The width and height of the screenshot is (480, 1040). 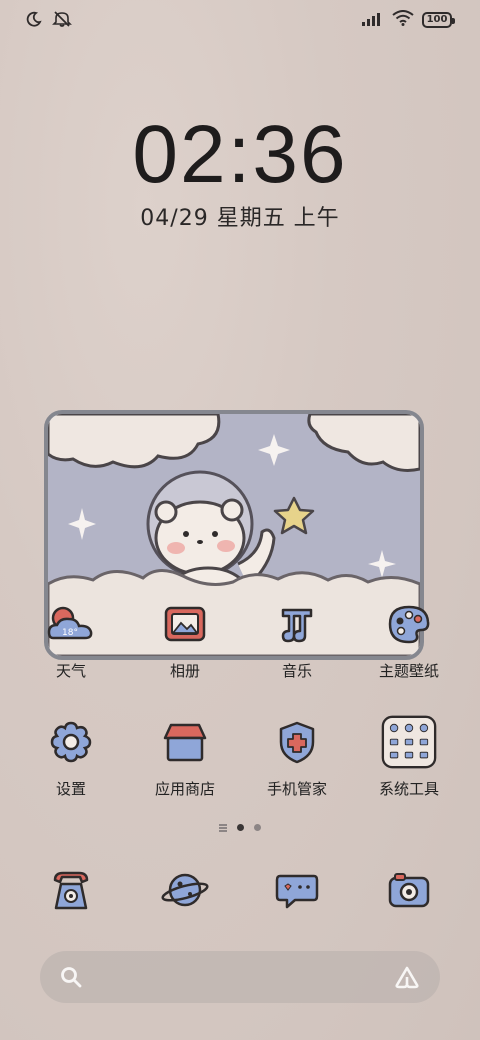 What do you see at coordinates (71, 742) in the screenshot?
I see `gear-icon` at bounding box center [71, 742].